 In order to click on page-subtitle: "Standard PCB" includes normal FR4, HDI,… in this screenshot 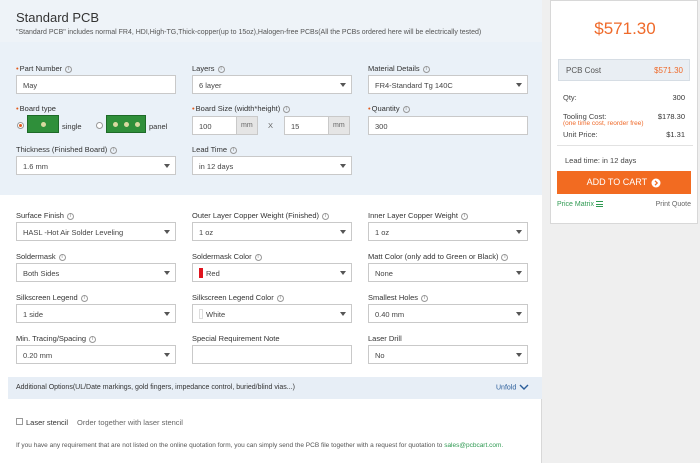, I will do `click(249, 32)`.